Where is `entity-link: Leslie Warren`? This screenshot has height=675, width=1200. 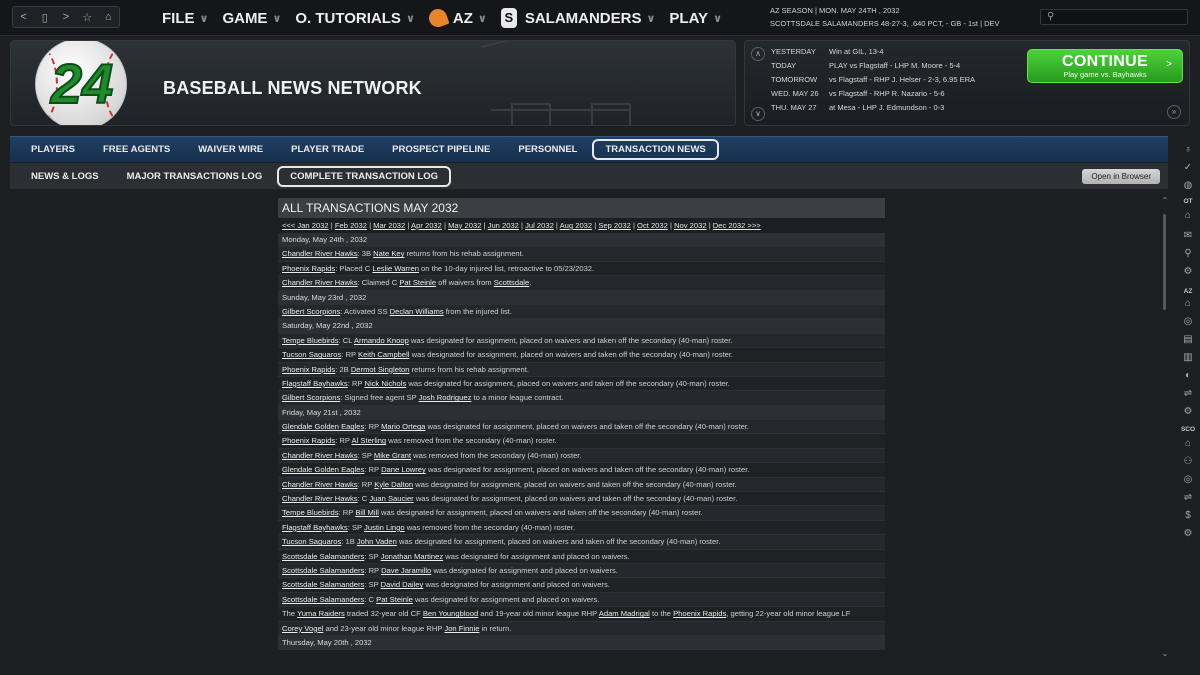 entity-link: Leslie Warren is located at coordinates (395, 268).